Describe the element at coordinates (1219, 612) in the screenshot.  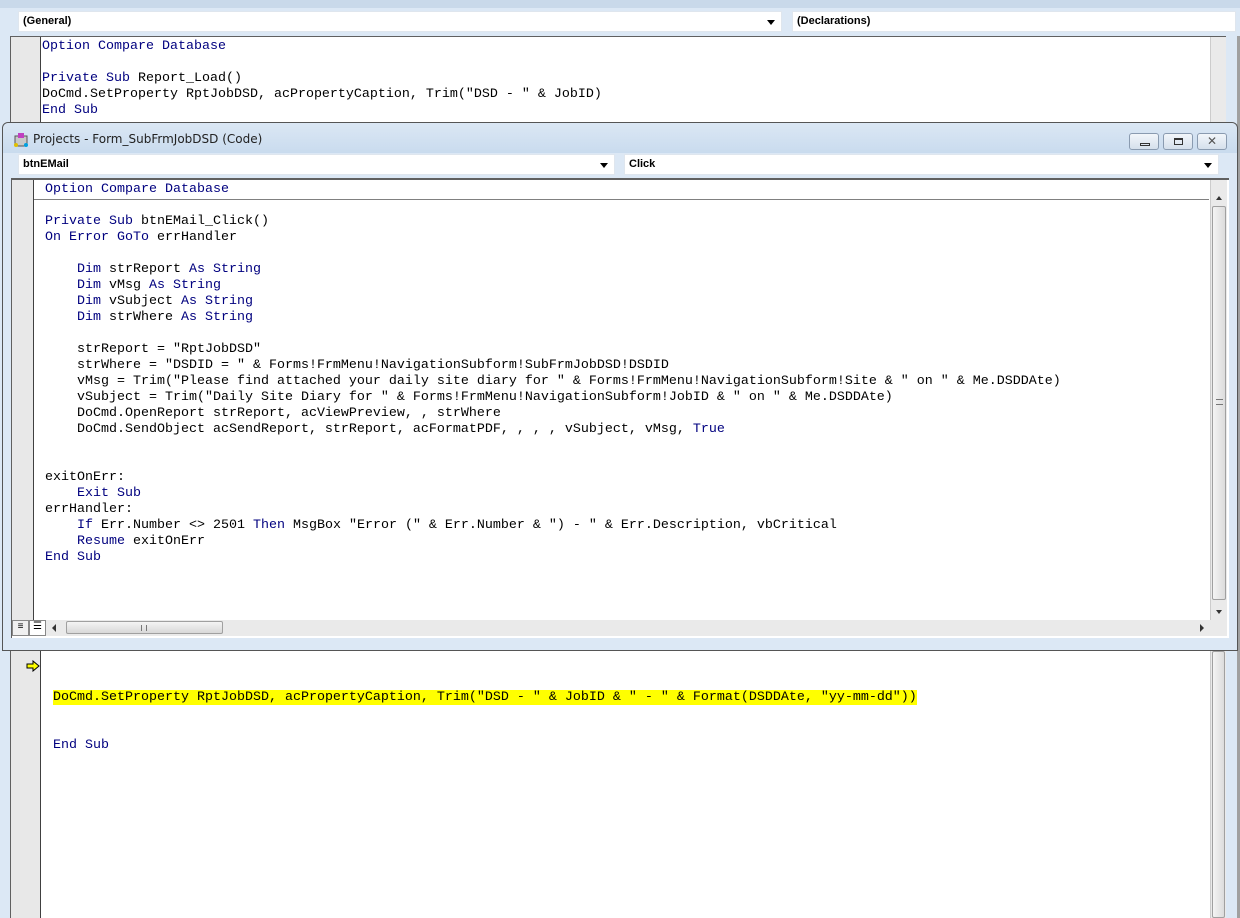
I see `scroll-down-icon` at that location.